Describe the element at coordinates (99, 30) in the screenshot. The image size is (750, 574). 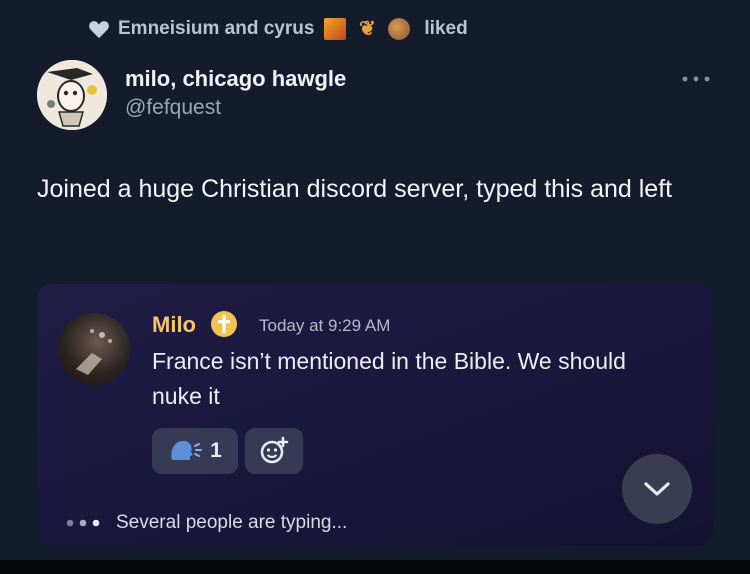
I see `heart-icon` at that location.